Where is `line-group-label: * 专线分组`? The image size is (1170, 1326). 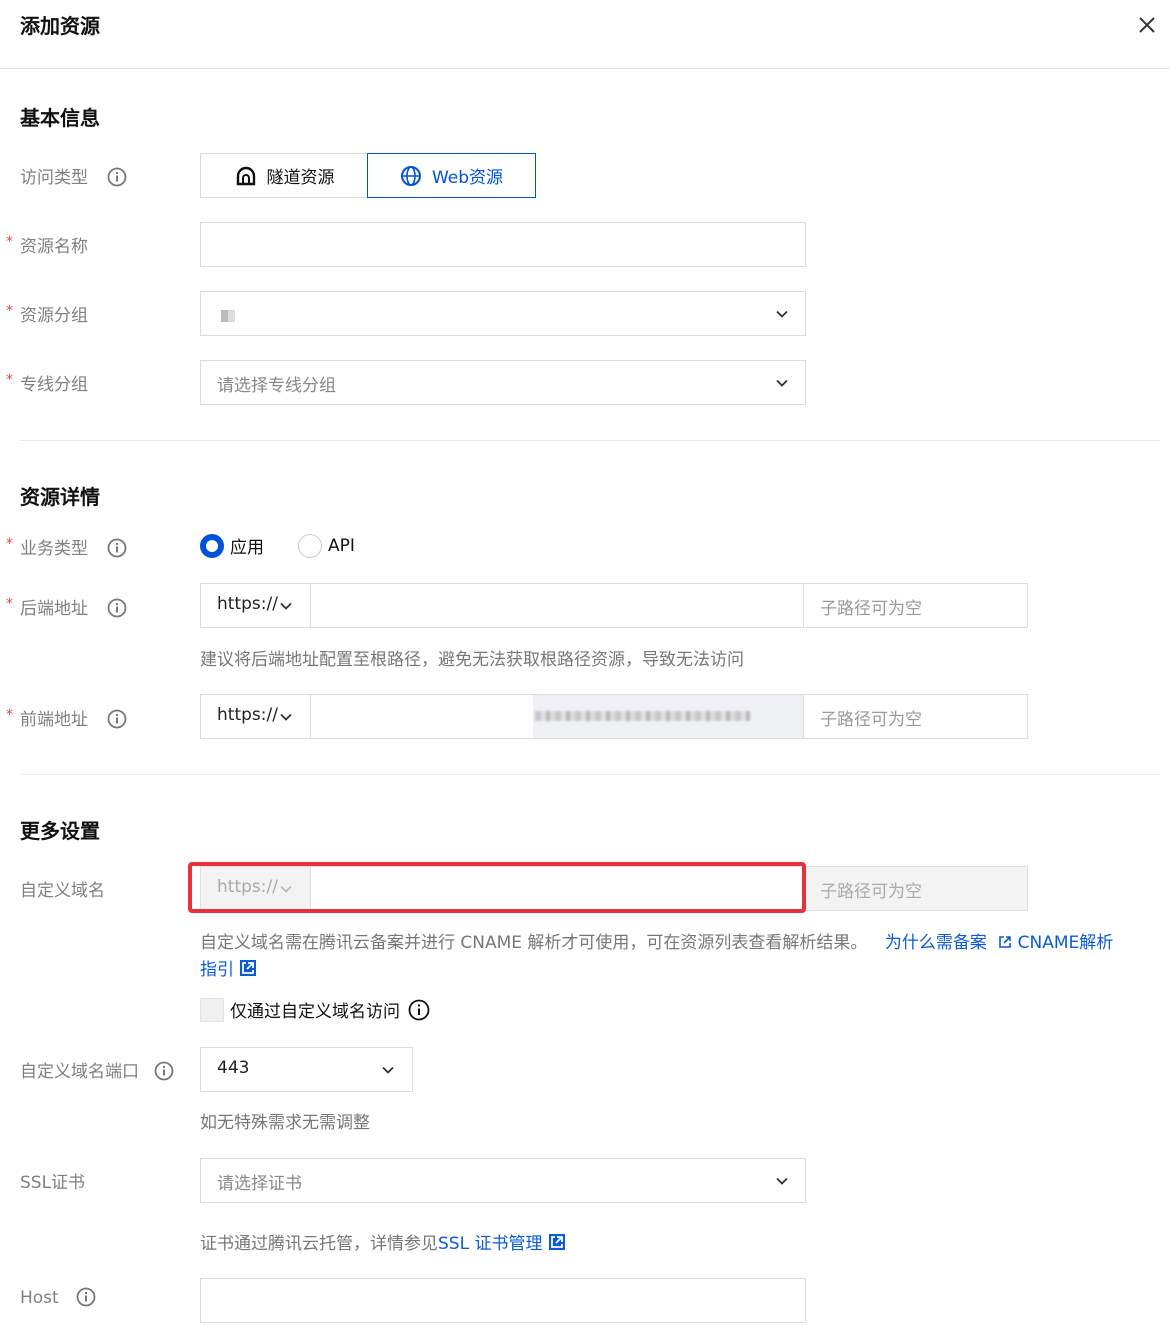
line-group-label: * 专线分组 is located at coordinates (47, 383).